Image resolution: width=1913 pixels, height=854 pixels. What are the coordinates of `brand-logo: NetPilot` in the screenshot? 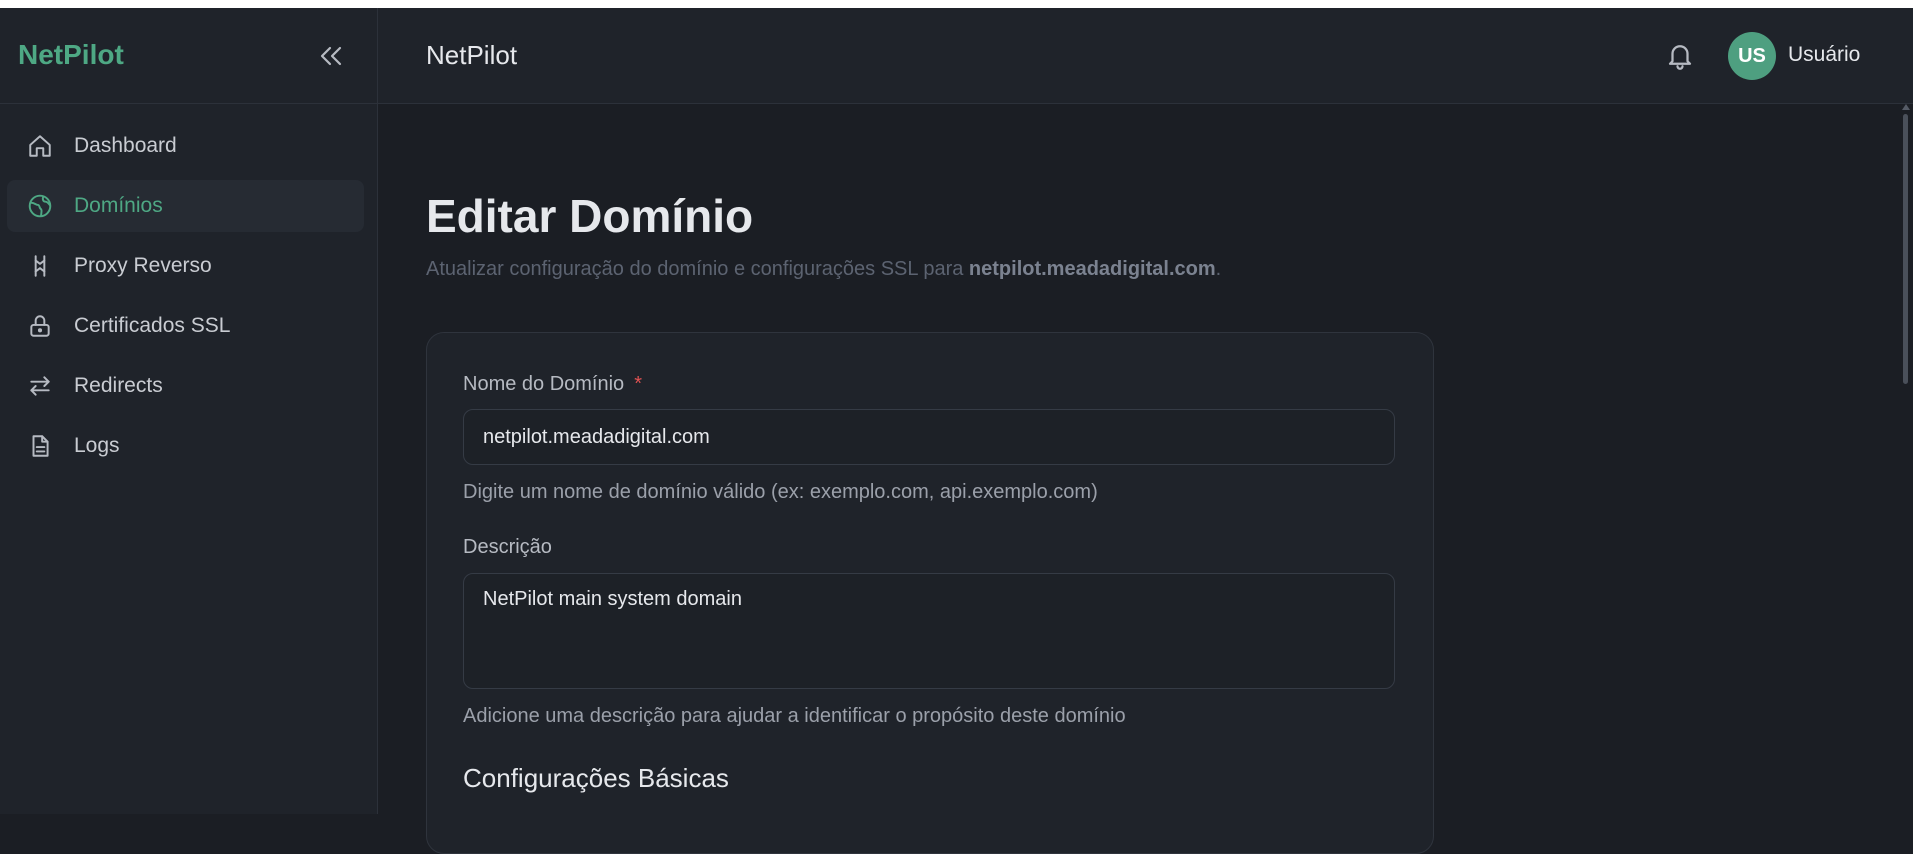 It's located at (71, 55).